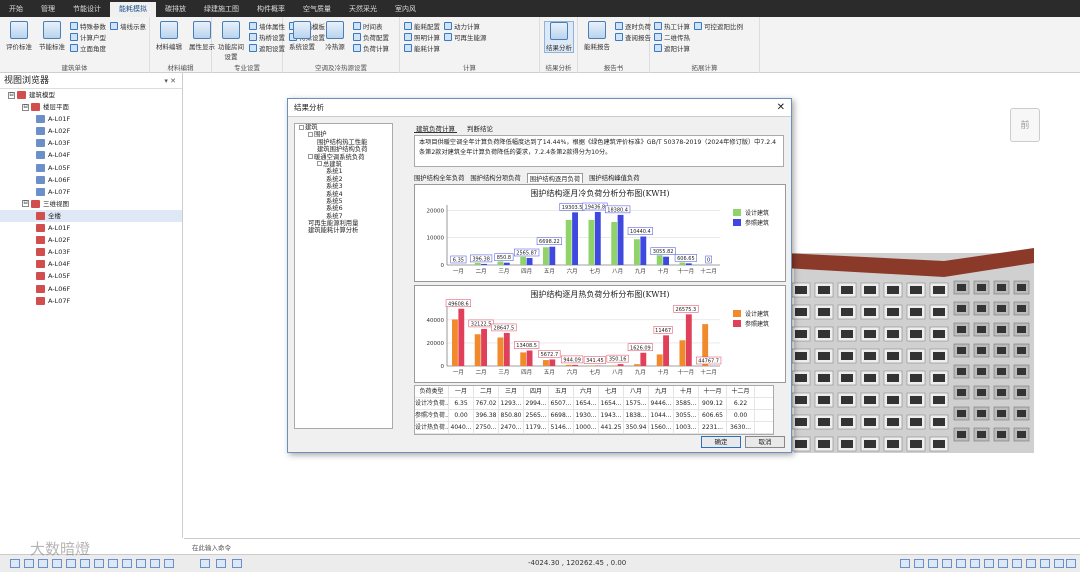 The height and width of the screenshot is (572, 1080). I want to click on ribbon-big-button: 材料编辑, so click(169, 36).